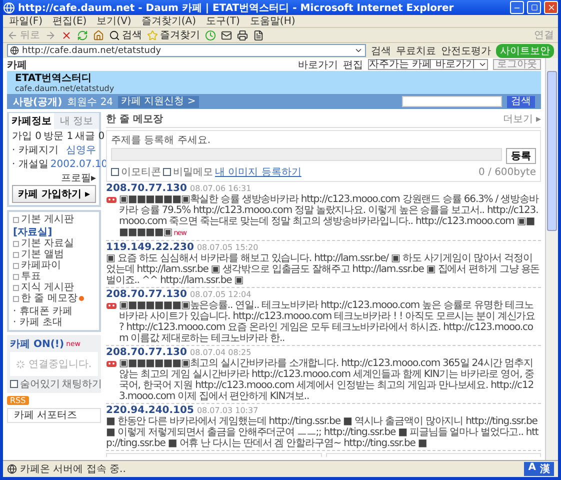 This screenshot has width=561, height=480. I want to click on supporters-box: 카페 서포터즈, so click(54, 415).